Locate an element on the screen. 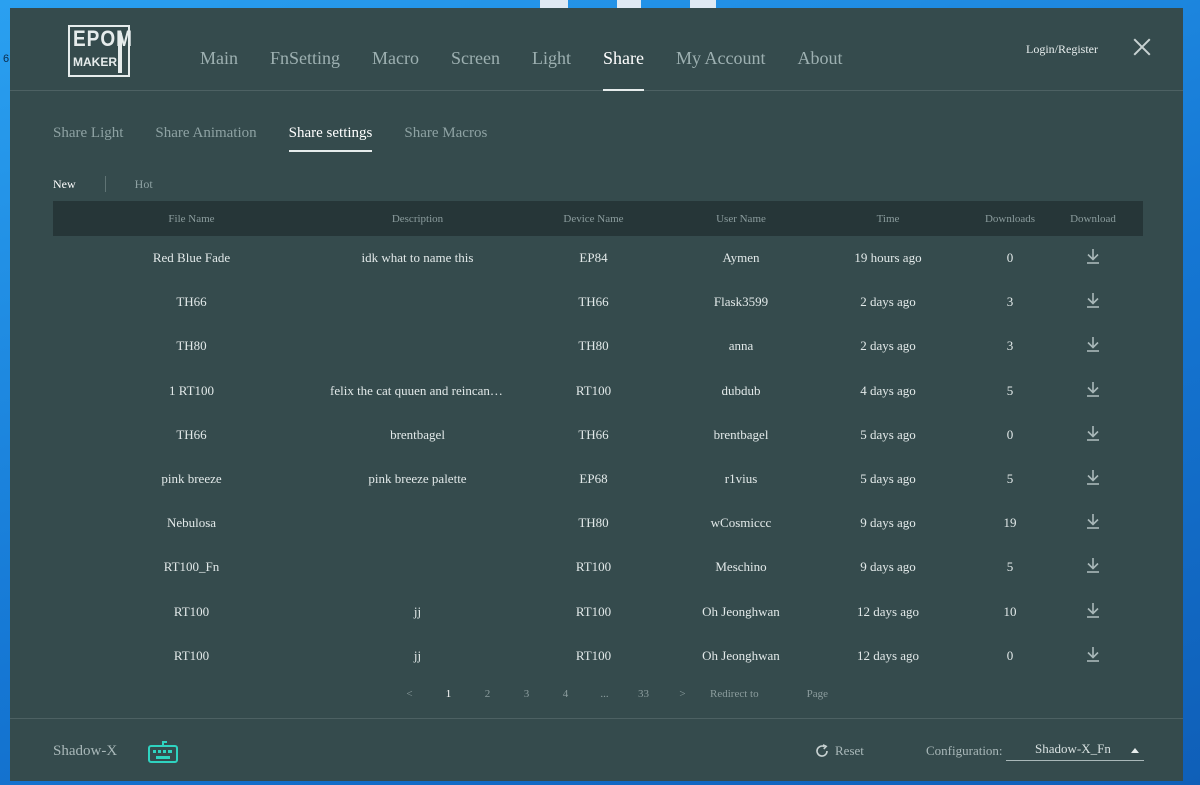 The height and width of the screenshot is (785, 1200). cell-time: 9 days ago is located at coordinates (888, 567).